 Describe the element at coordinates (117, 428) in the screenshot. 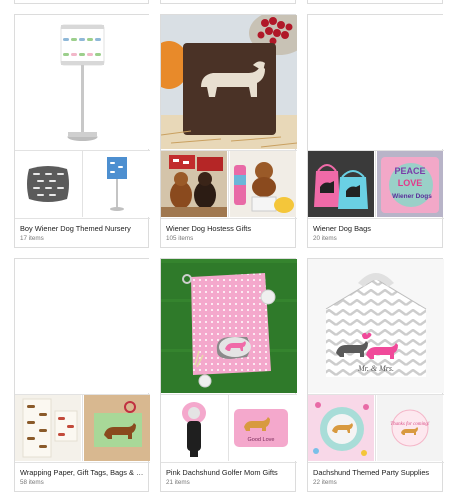

I see `gift-tag-thumbnail` at that location.